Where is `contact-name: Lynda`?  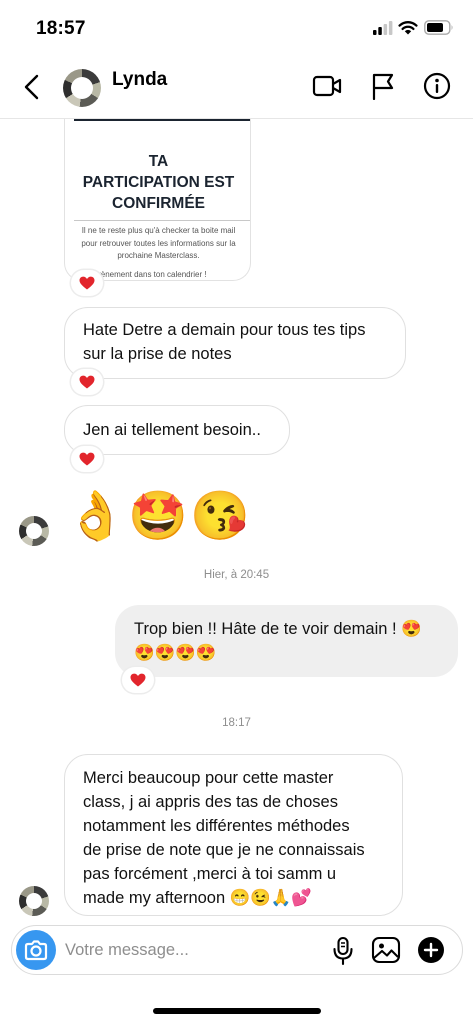 contact-name: Lynda is located at coordinates (139, 80).